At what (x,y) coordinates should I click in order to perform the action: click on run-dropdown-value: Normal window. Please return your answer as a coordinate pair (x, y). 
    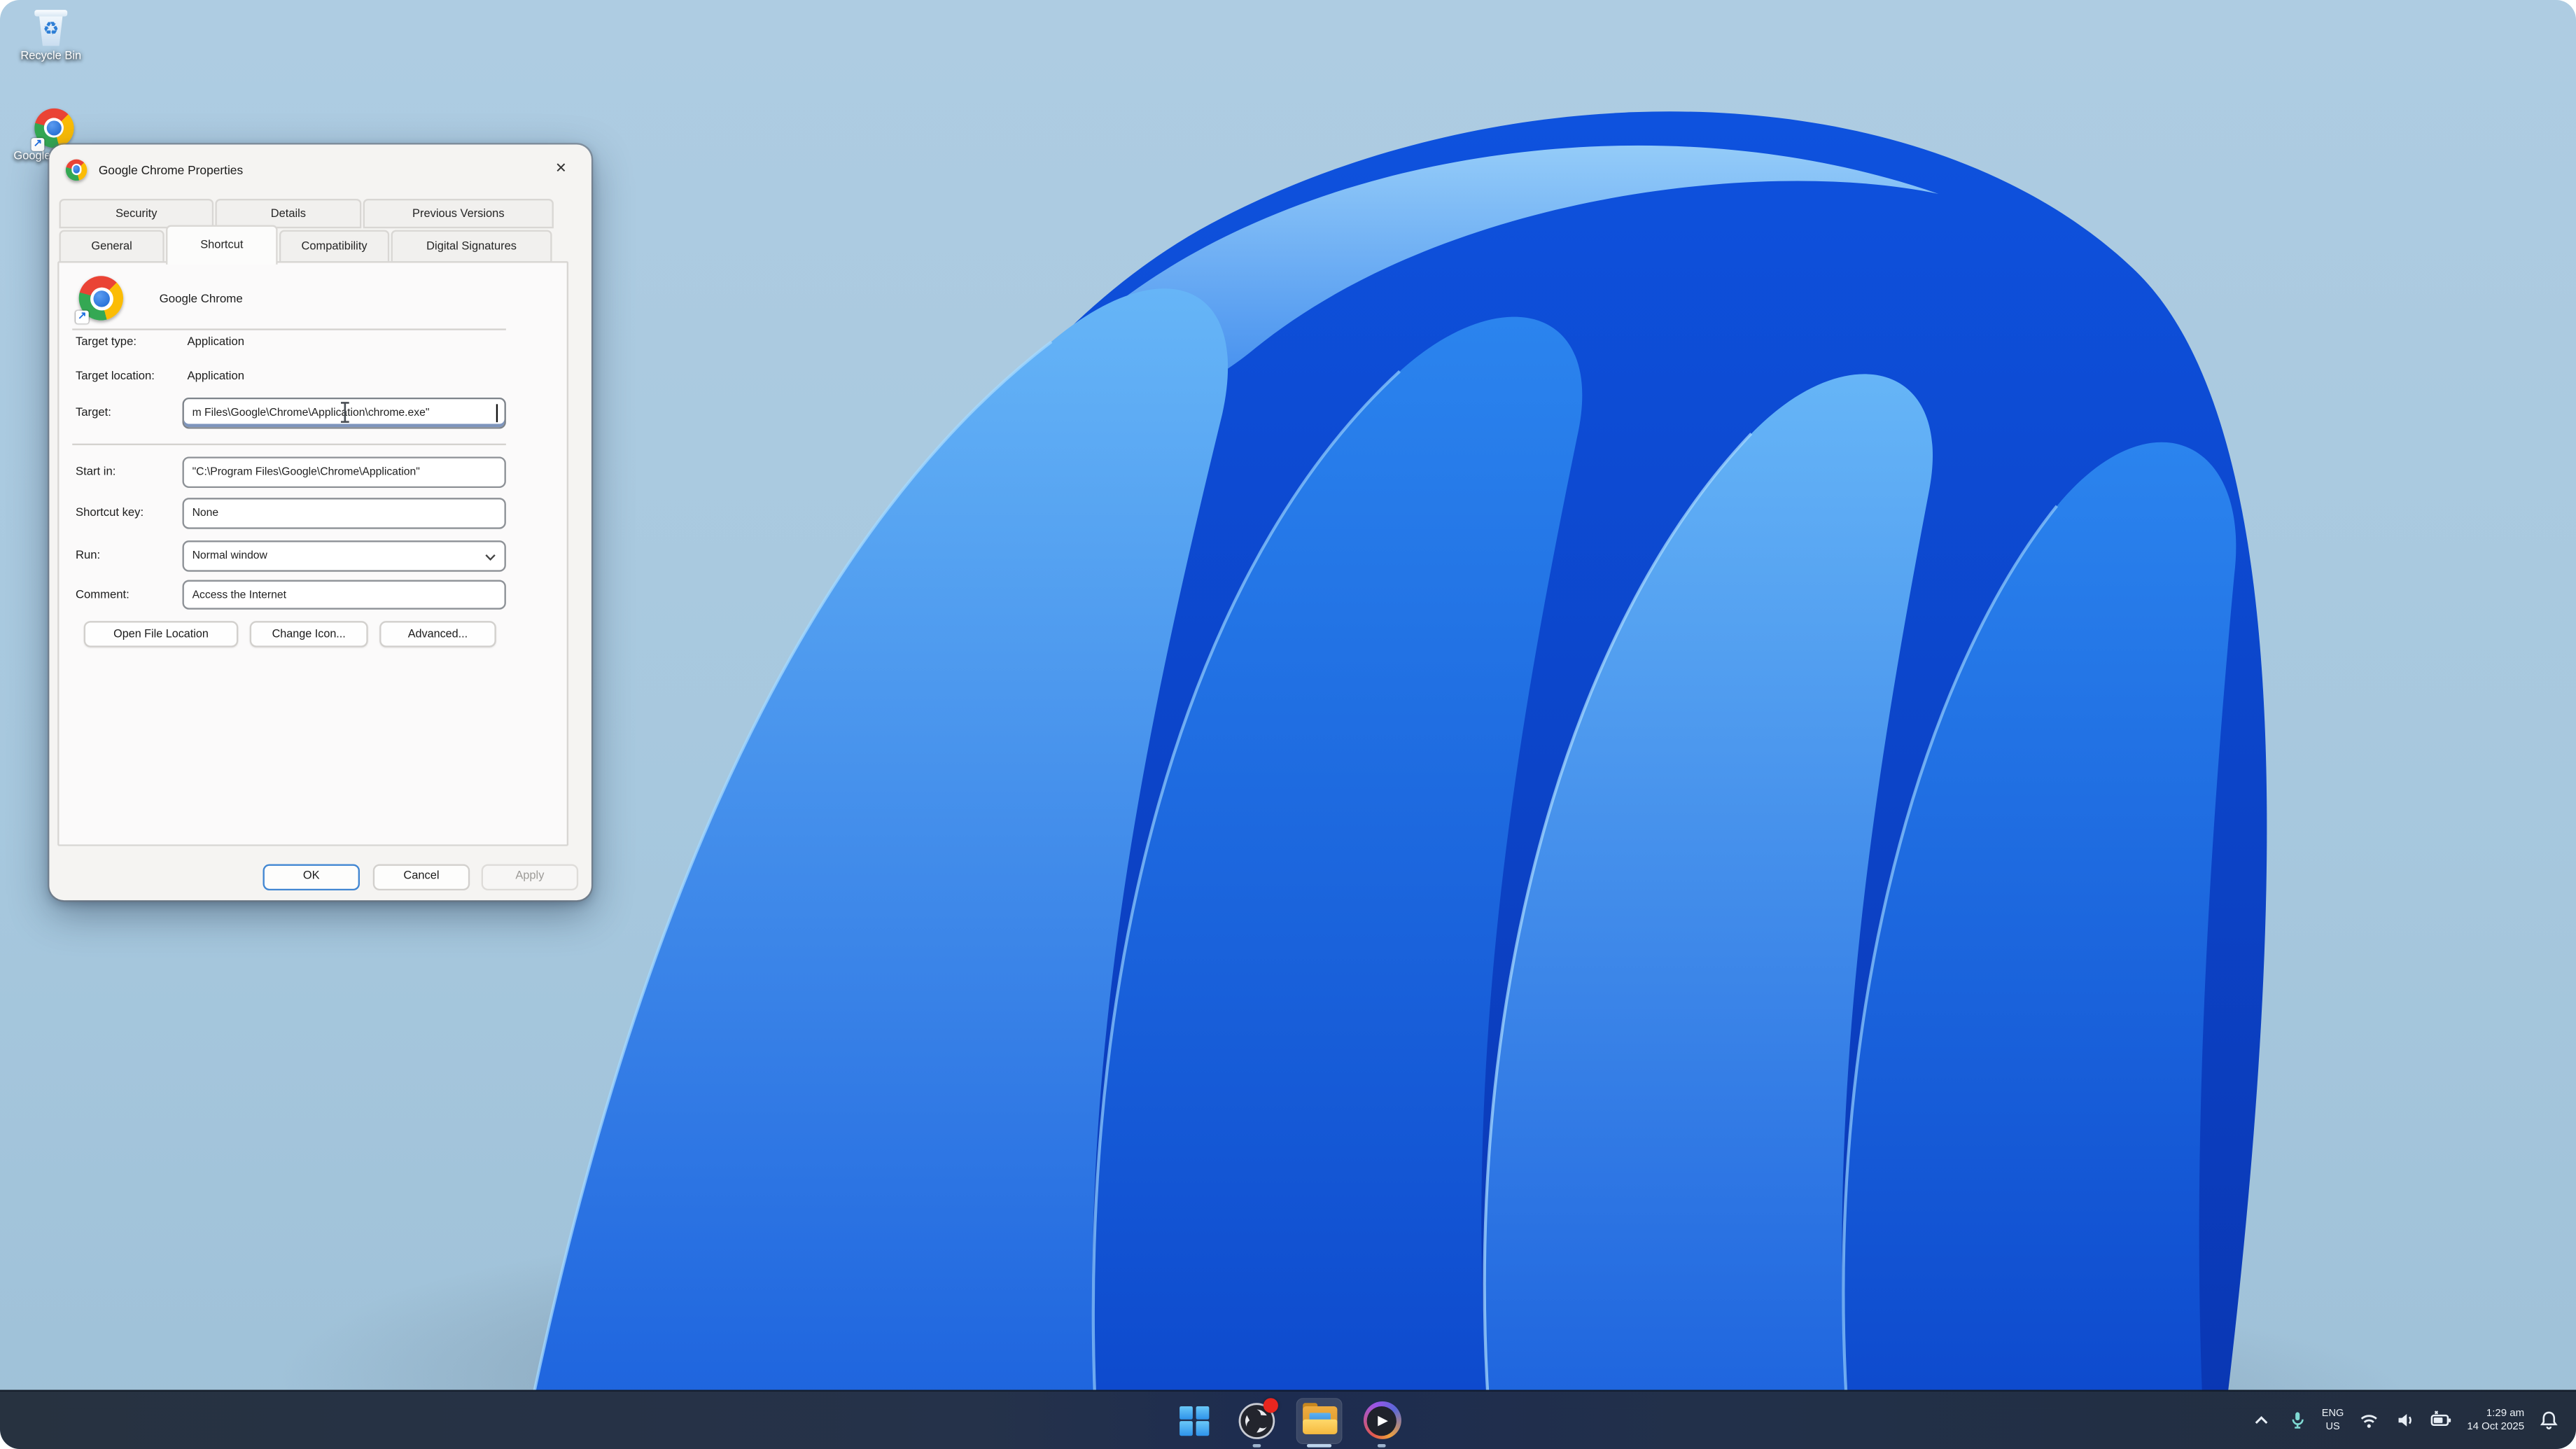
    Looking at the image, I should click on (229, 556).